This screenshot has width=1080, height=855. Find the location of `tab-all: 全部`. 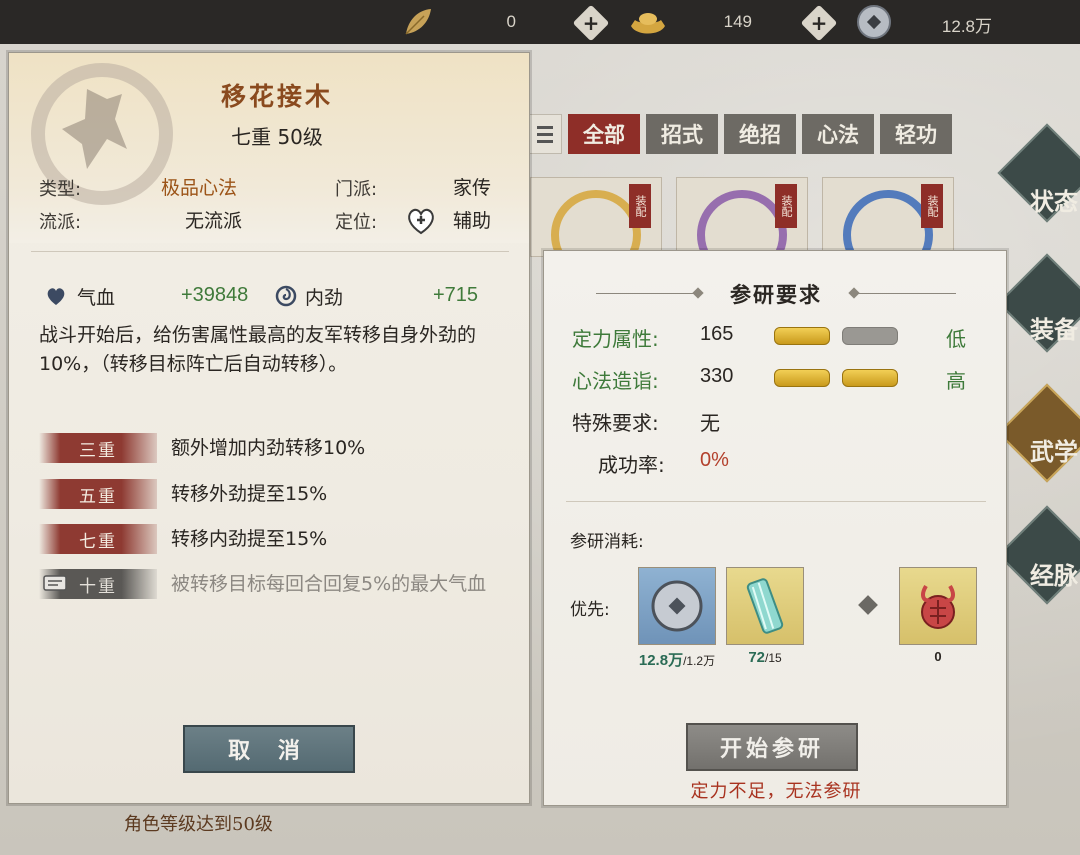

tab-all: 全部 is located at coordinates (604, 134).